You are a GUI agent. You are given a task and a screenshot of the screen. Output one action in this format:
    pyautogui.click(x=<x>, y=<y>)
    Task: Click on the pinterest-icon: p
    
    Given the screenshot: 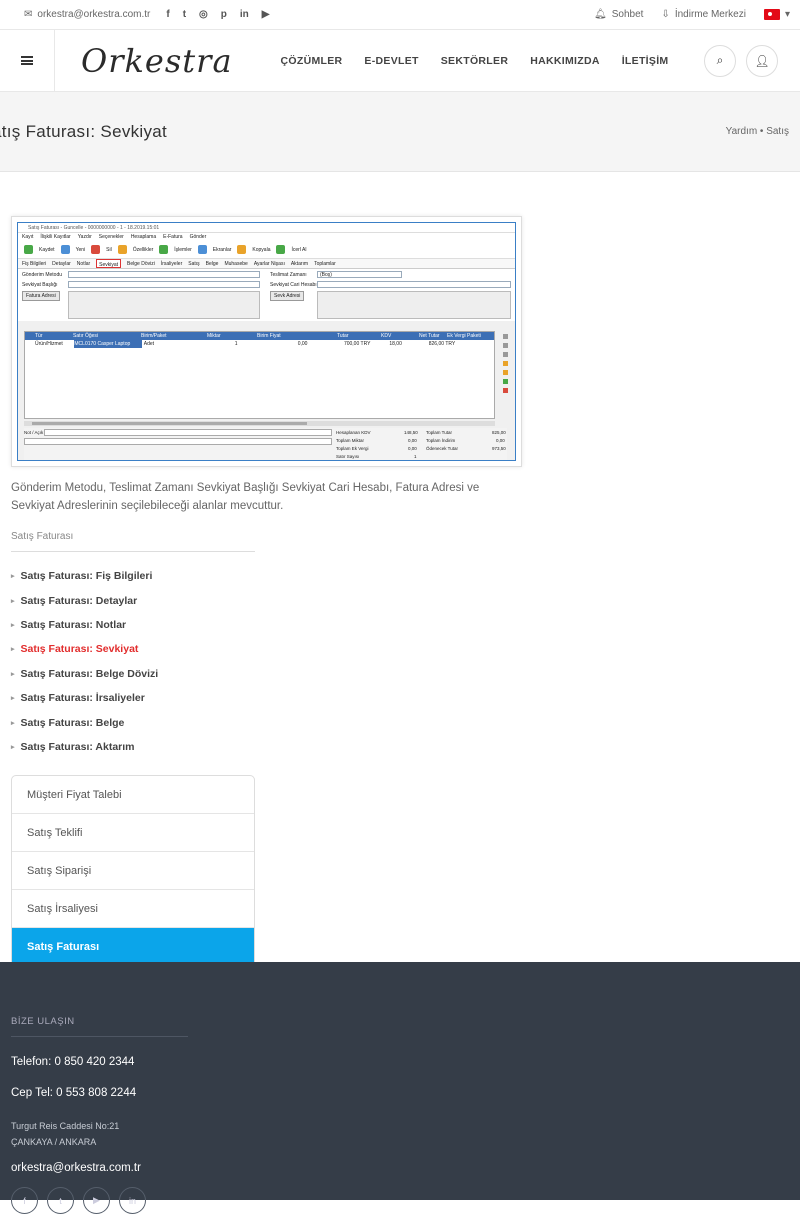 What is the action you would take?
    pyautogui.click(x=224, y=14)
    